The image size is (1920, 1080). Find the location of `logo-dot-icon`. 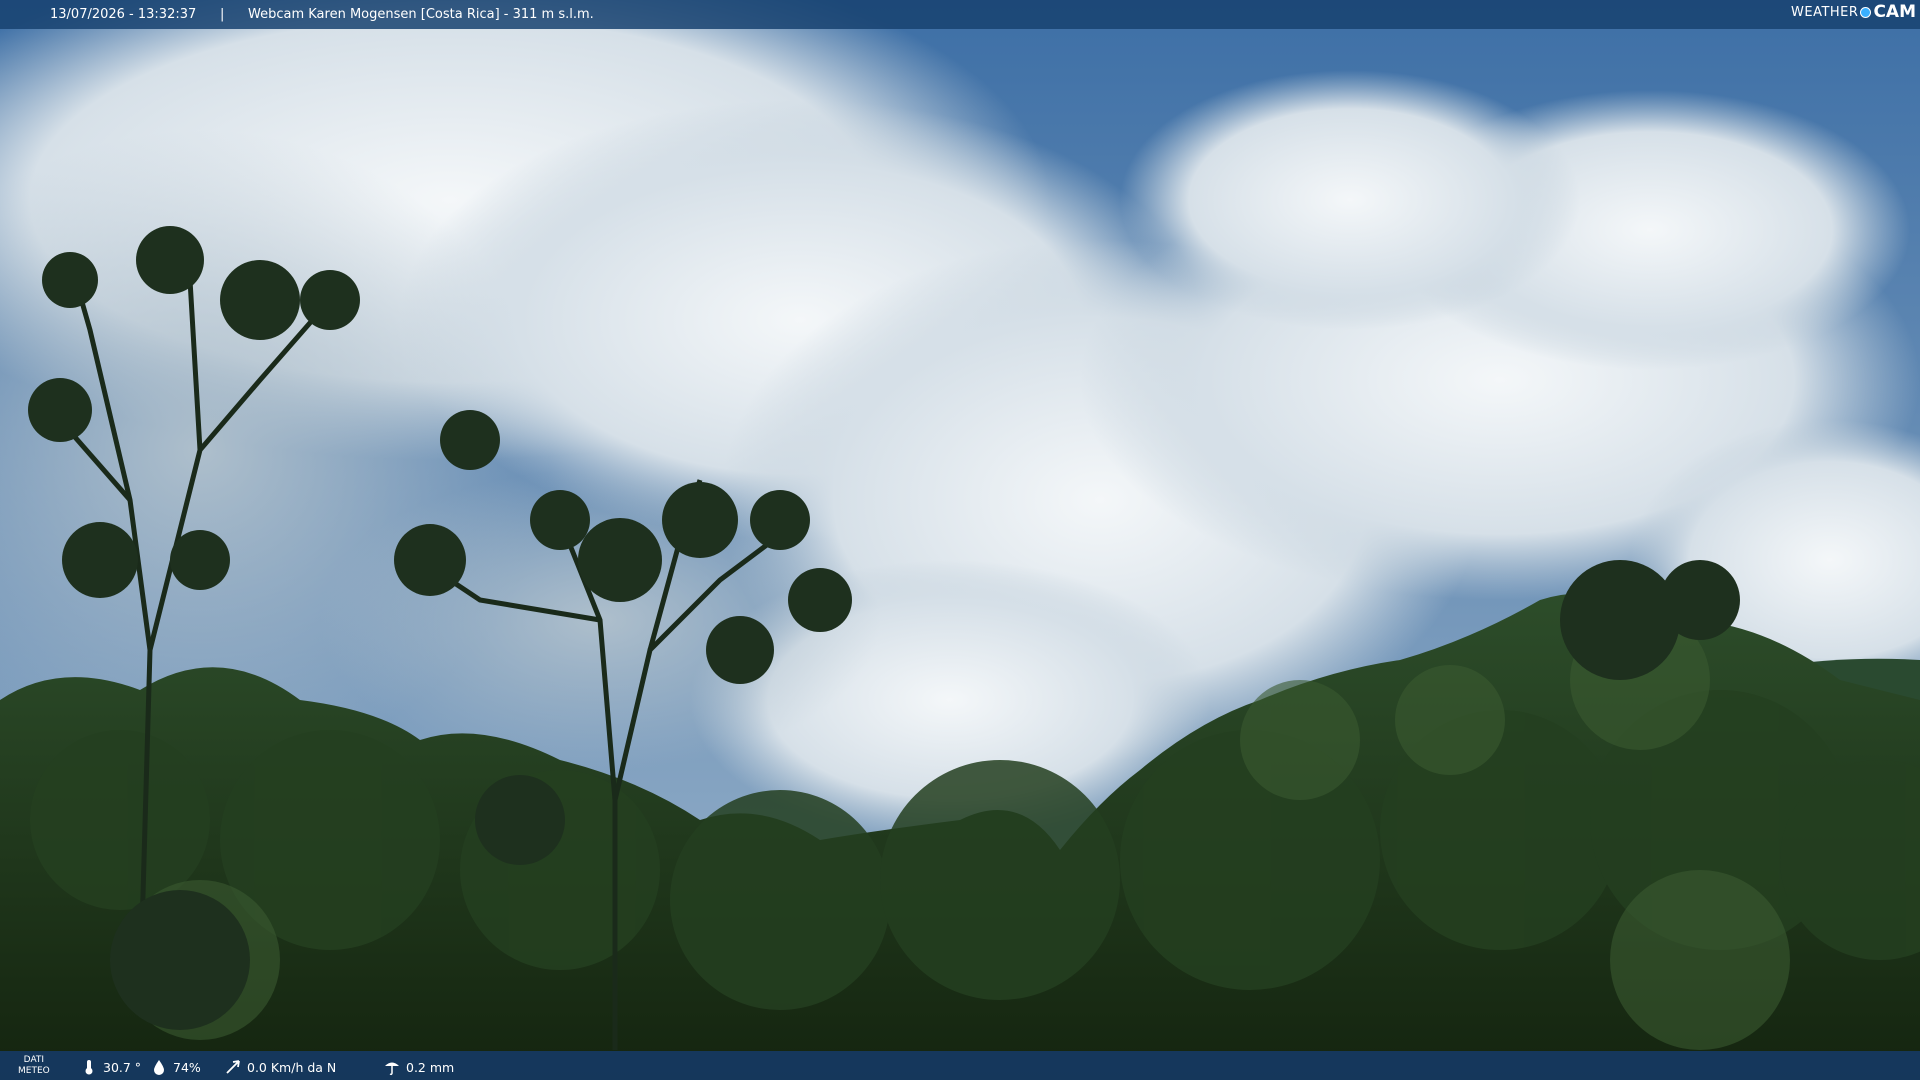

logo-dot-icon is located at coordinates (1866, 12).